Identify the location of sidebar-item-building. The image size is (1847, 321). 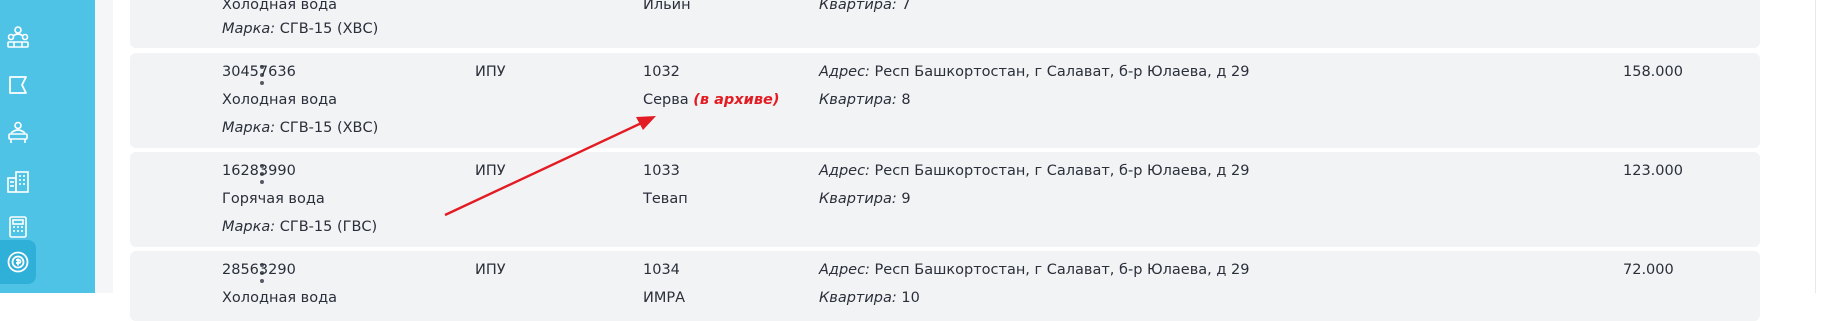
(18, 182).